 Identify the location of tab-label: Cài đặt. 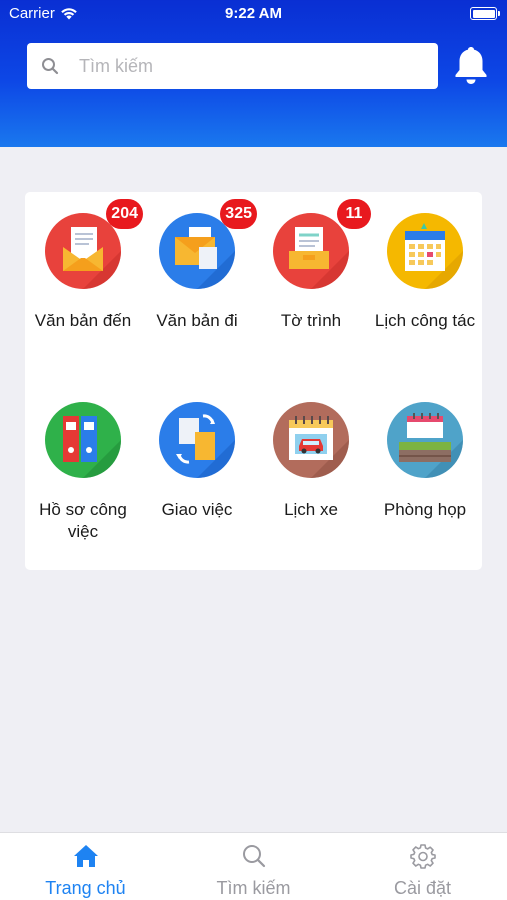
(422, 888).